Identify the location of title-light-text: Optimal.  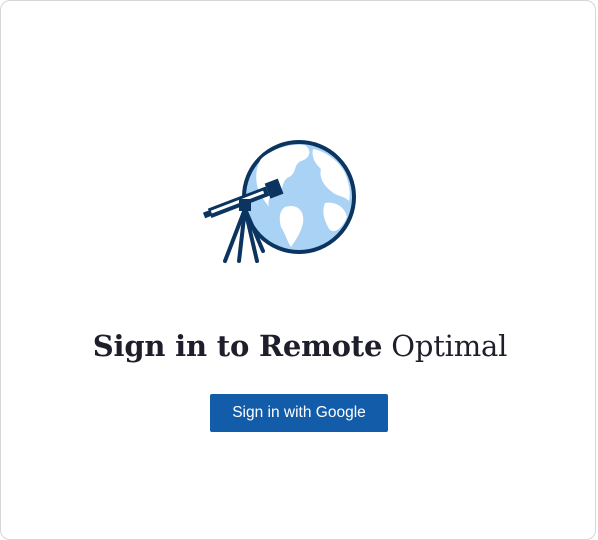
(449, 346).